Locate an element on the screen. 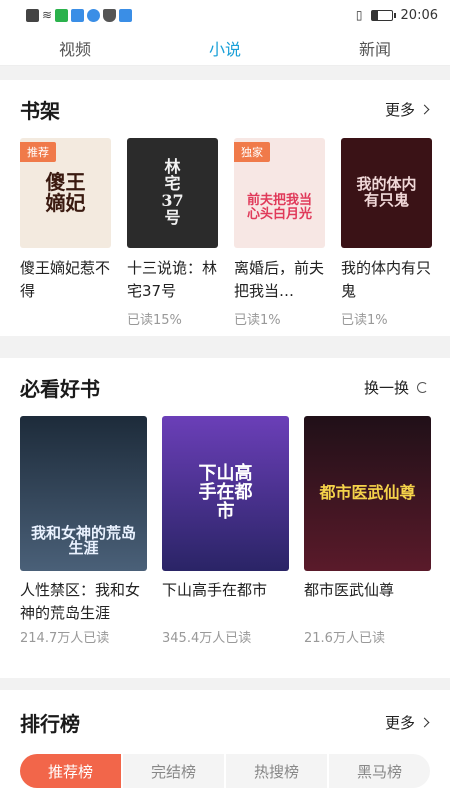  refresh-icon is located at coordinates (422, 387).